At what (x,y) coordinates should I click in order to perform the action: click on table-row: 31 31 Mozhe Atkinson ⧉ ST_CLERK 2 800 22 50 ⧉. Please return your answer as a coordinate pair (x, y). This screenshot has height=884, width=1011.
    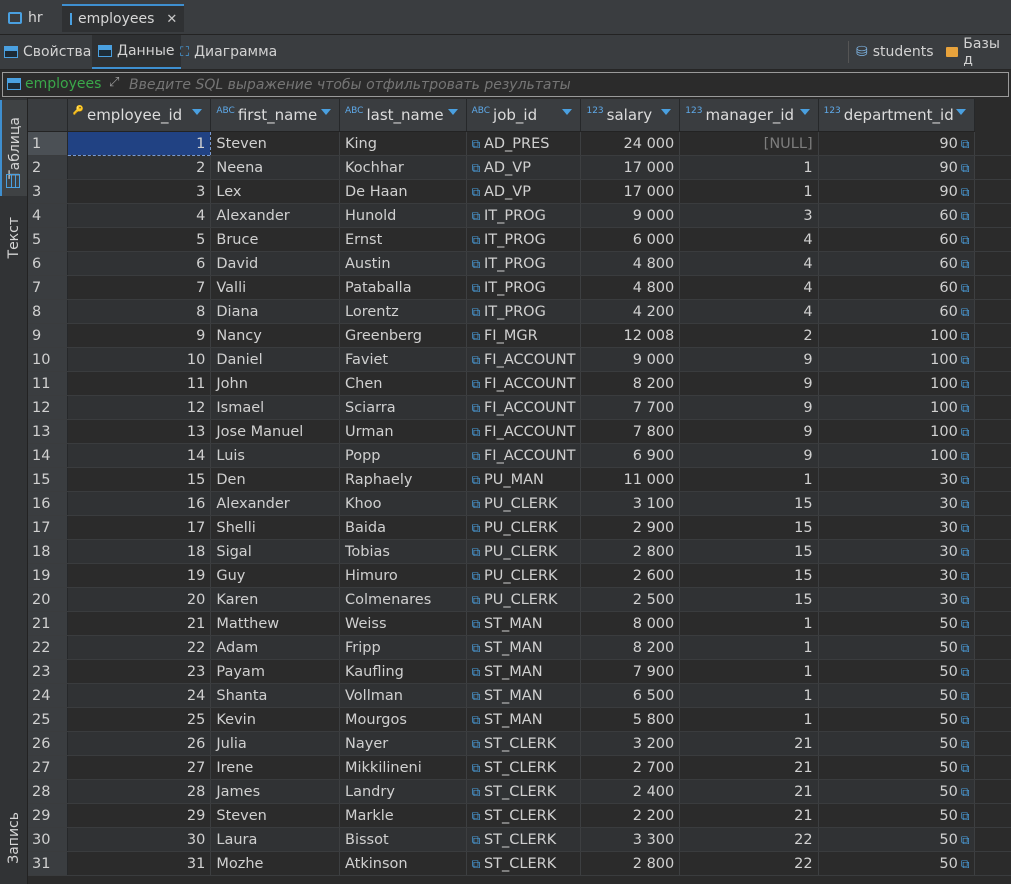
    Looking at the image, I should click on (519, 863).